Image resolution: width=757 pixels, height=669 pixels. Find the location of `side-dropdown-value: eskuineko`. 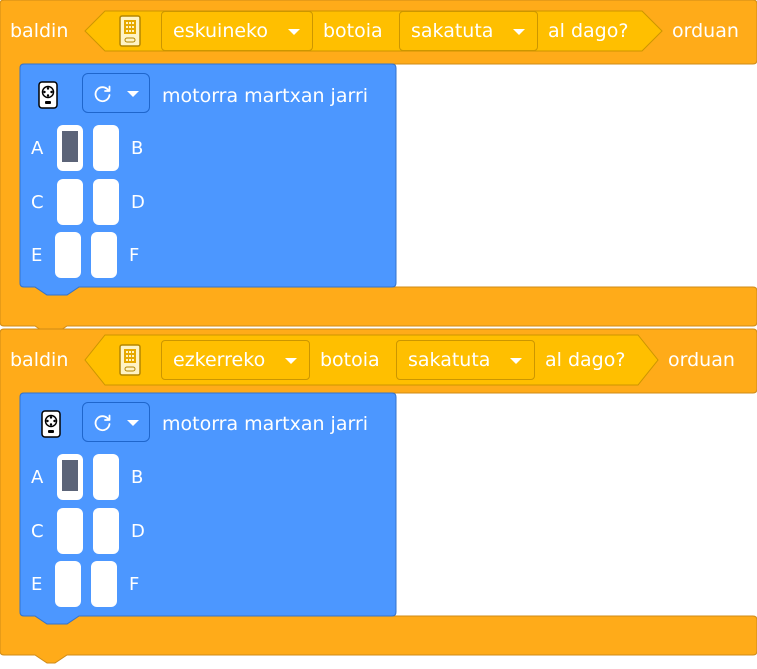

side-dropdown-value: eskuineko is located at coordinates (221, 31).